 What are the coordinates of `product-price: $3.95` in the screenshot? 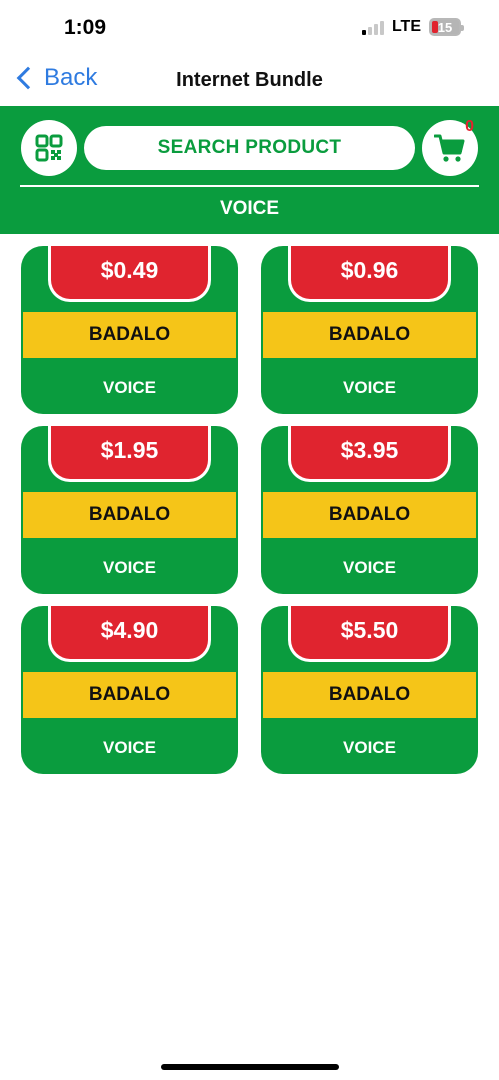 It's located at (369, 454).